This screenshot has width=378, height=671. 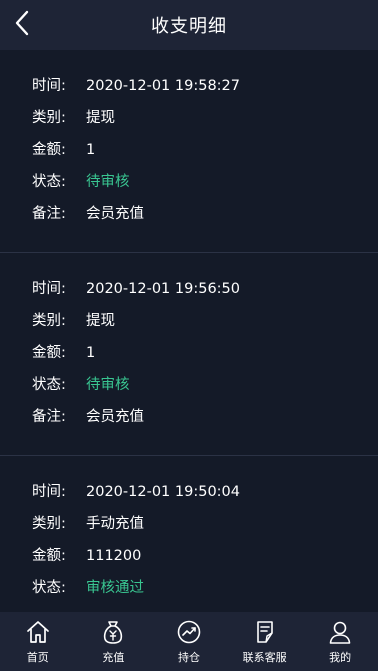 I want to click on time-value: 2020-12-01 19:58:27, so click(x=163, y=86).